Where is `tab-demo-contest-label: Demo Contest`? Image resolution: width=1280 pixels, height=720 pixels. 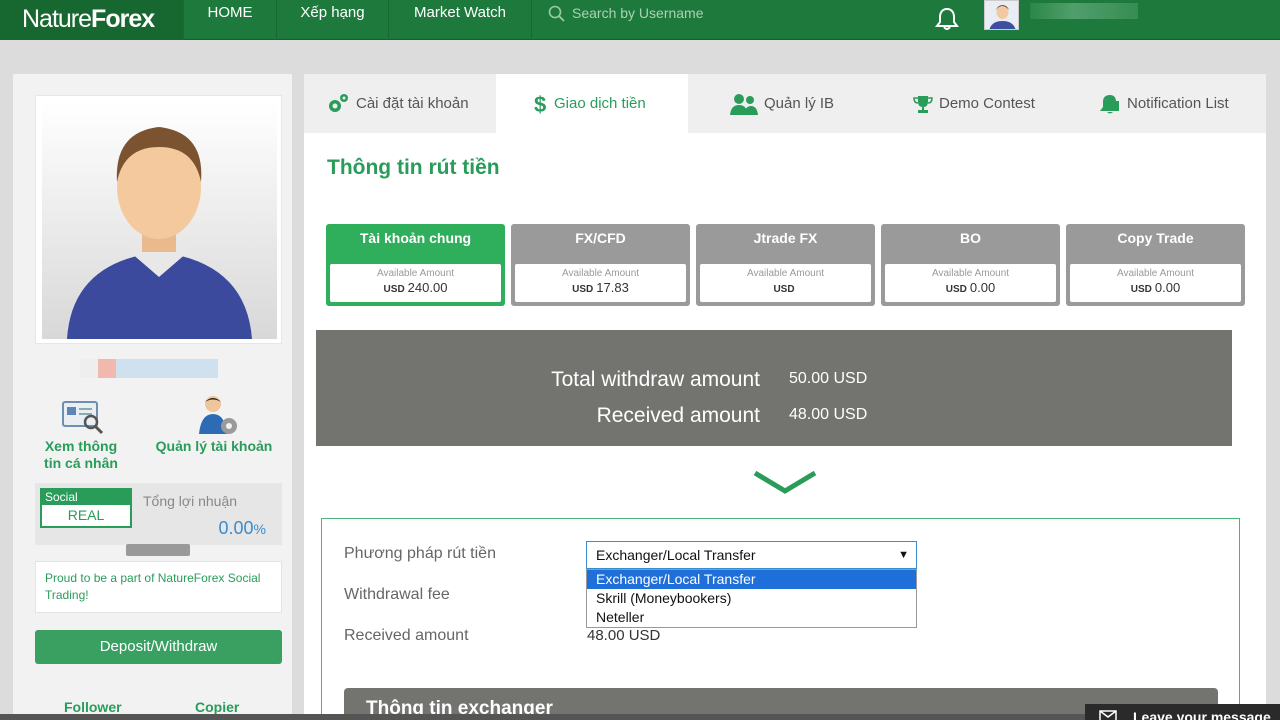 tab-demo-contest-label: Demo Contest is located at coordinates (987, 103).